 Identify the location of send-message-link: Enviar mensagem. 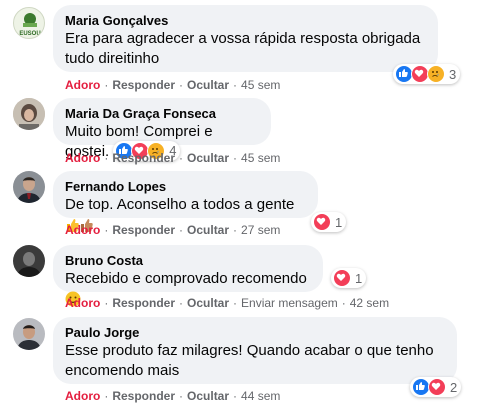
(289, 303).